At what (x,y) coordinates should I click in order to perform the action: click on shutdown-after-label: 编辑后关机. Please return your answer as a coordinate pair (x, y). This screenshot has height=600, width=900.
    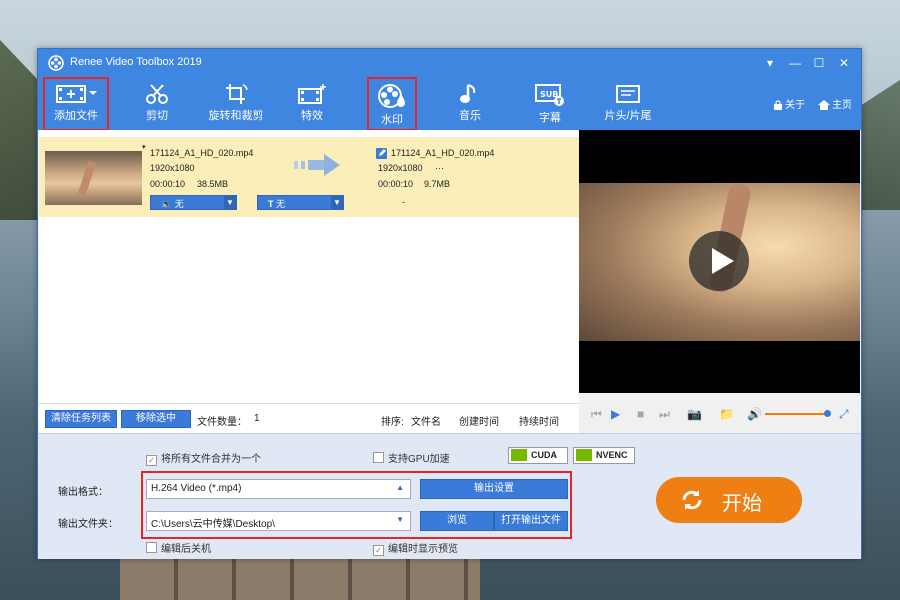
    Looking at the image, I should click on (186, 549).